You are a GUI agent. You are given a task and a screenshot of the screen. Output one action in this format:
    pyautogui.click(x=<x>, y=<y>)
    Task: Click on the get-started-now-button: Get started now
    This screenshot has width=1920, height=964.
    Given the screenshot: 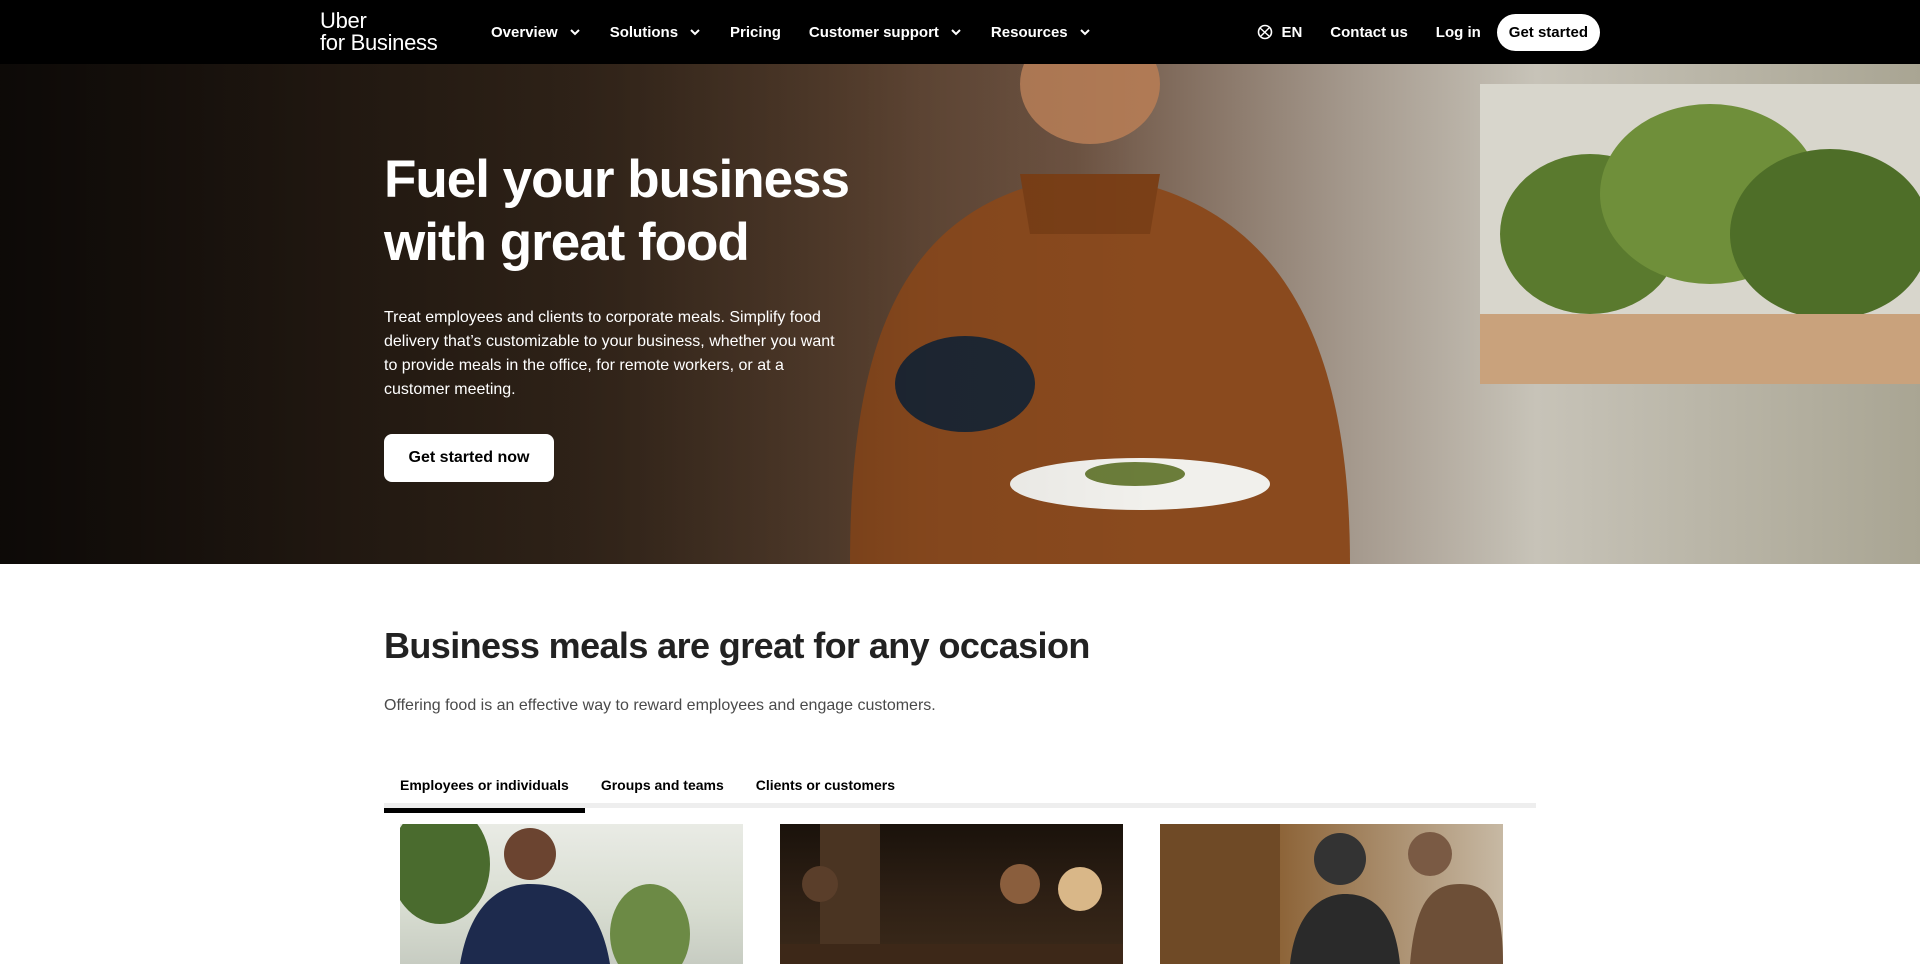 What is the action you would take?
    pyautogui.click(x=469, y=458)
    